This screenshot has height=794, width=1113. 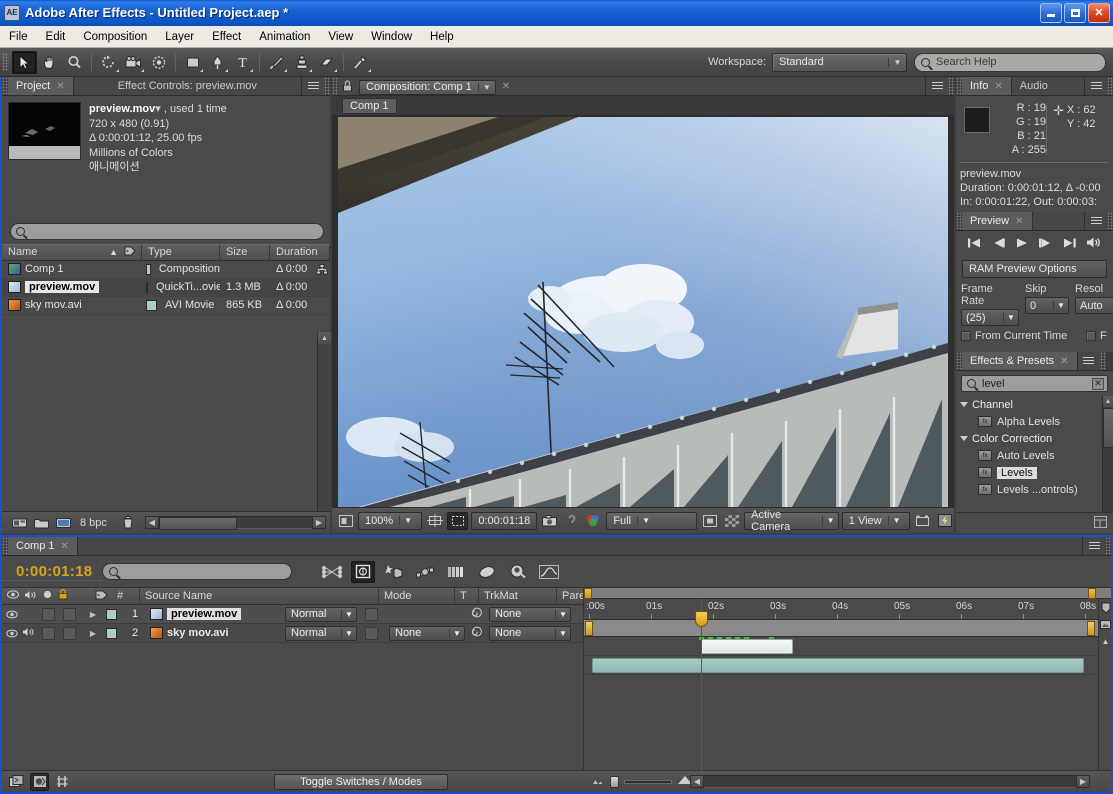 What do you see at coordinates (335, 86) in the screenshot?
I see `composition-panel-grip` at bounding box center [335, 86].